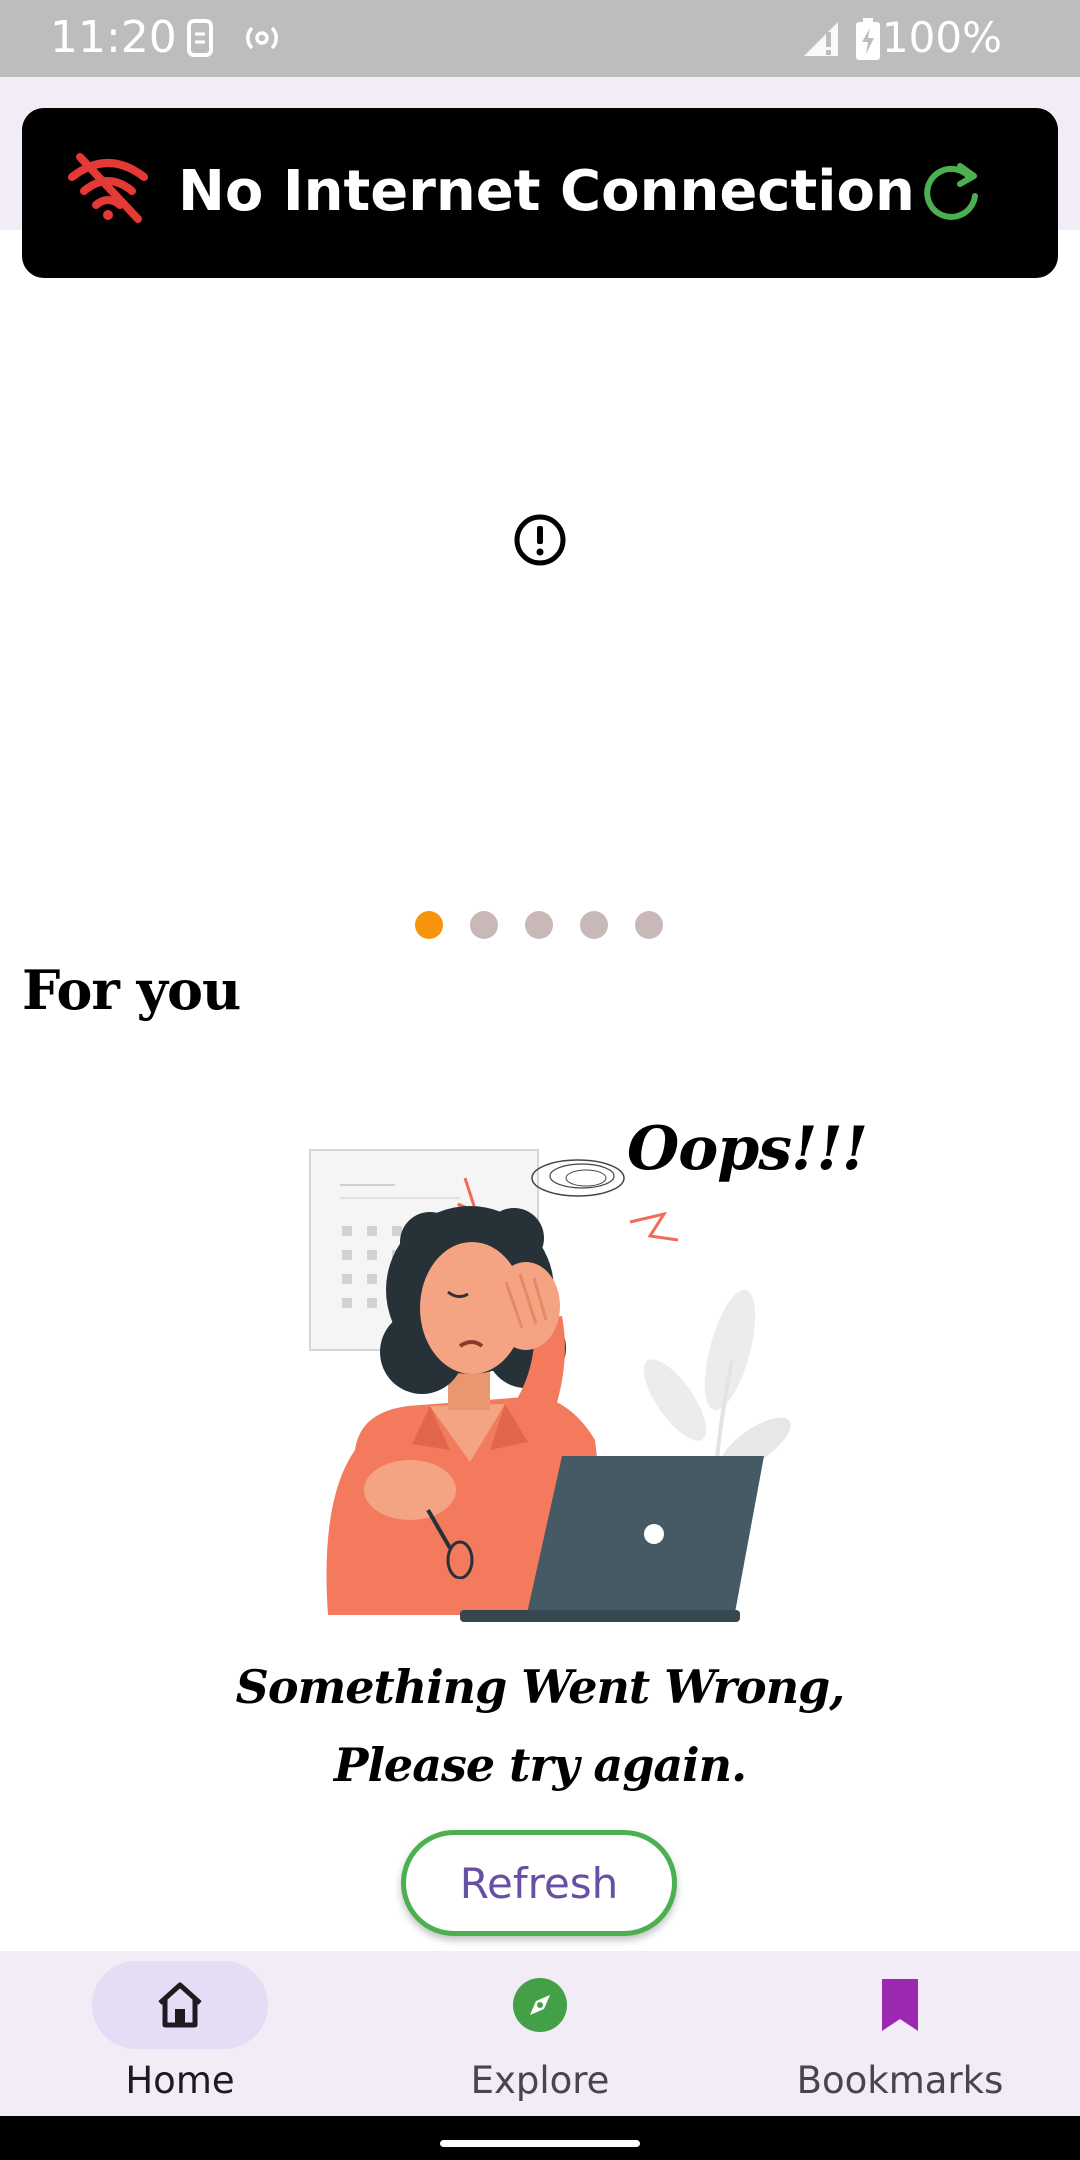 This screenshot has height=2160, width=1080. Describe the element at coordinates (540, 1765) in the screenshot. I see `error-message-line2: Please try again.` at that location.